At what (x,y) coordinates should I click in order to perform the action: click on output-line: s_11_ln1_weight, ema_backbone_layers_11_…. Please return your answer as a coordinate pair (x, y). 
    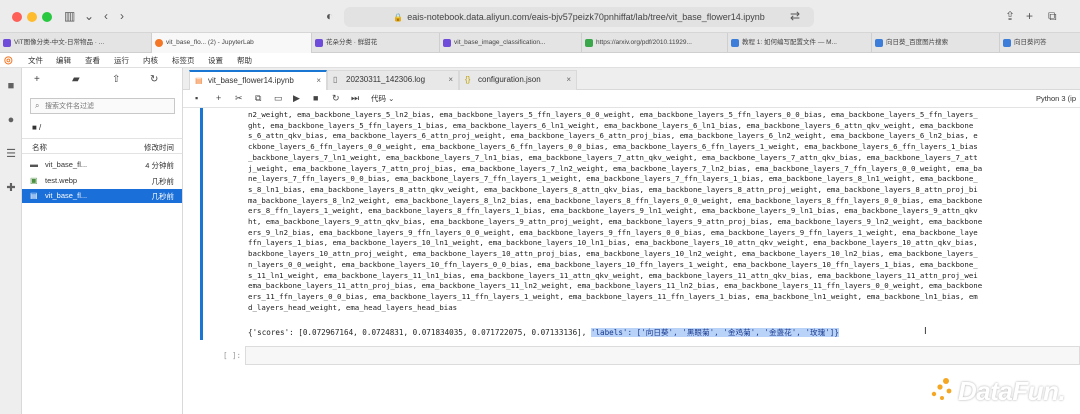
    Looking at the image, I should click on (613, 275).